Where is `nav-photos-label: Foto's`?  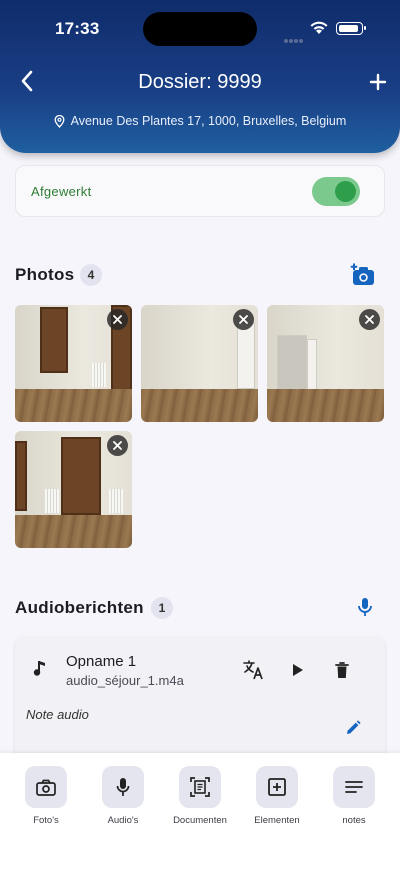
nav-photos-label: Foto's is located at coordinates (46, 820).